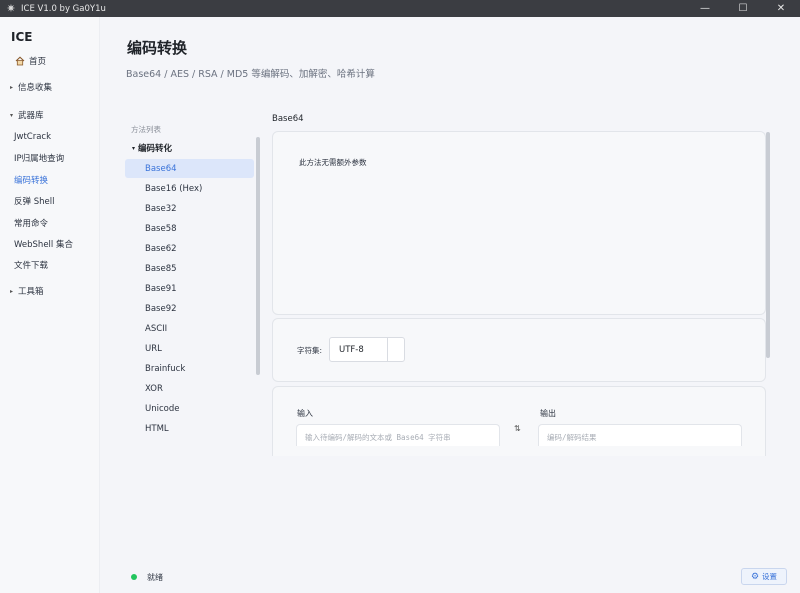  Describe the element at coordinates (333, 162) in the screenshot. I see `no-params-text: 此方法无需额外参数` at that location.